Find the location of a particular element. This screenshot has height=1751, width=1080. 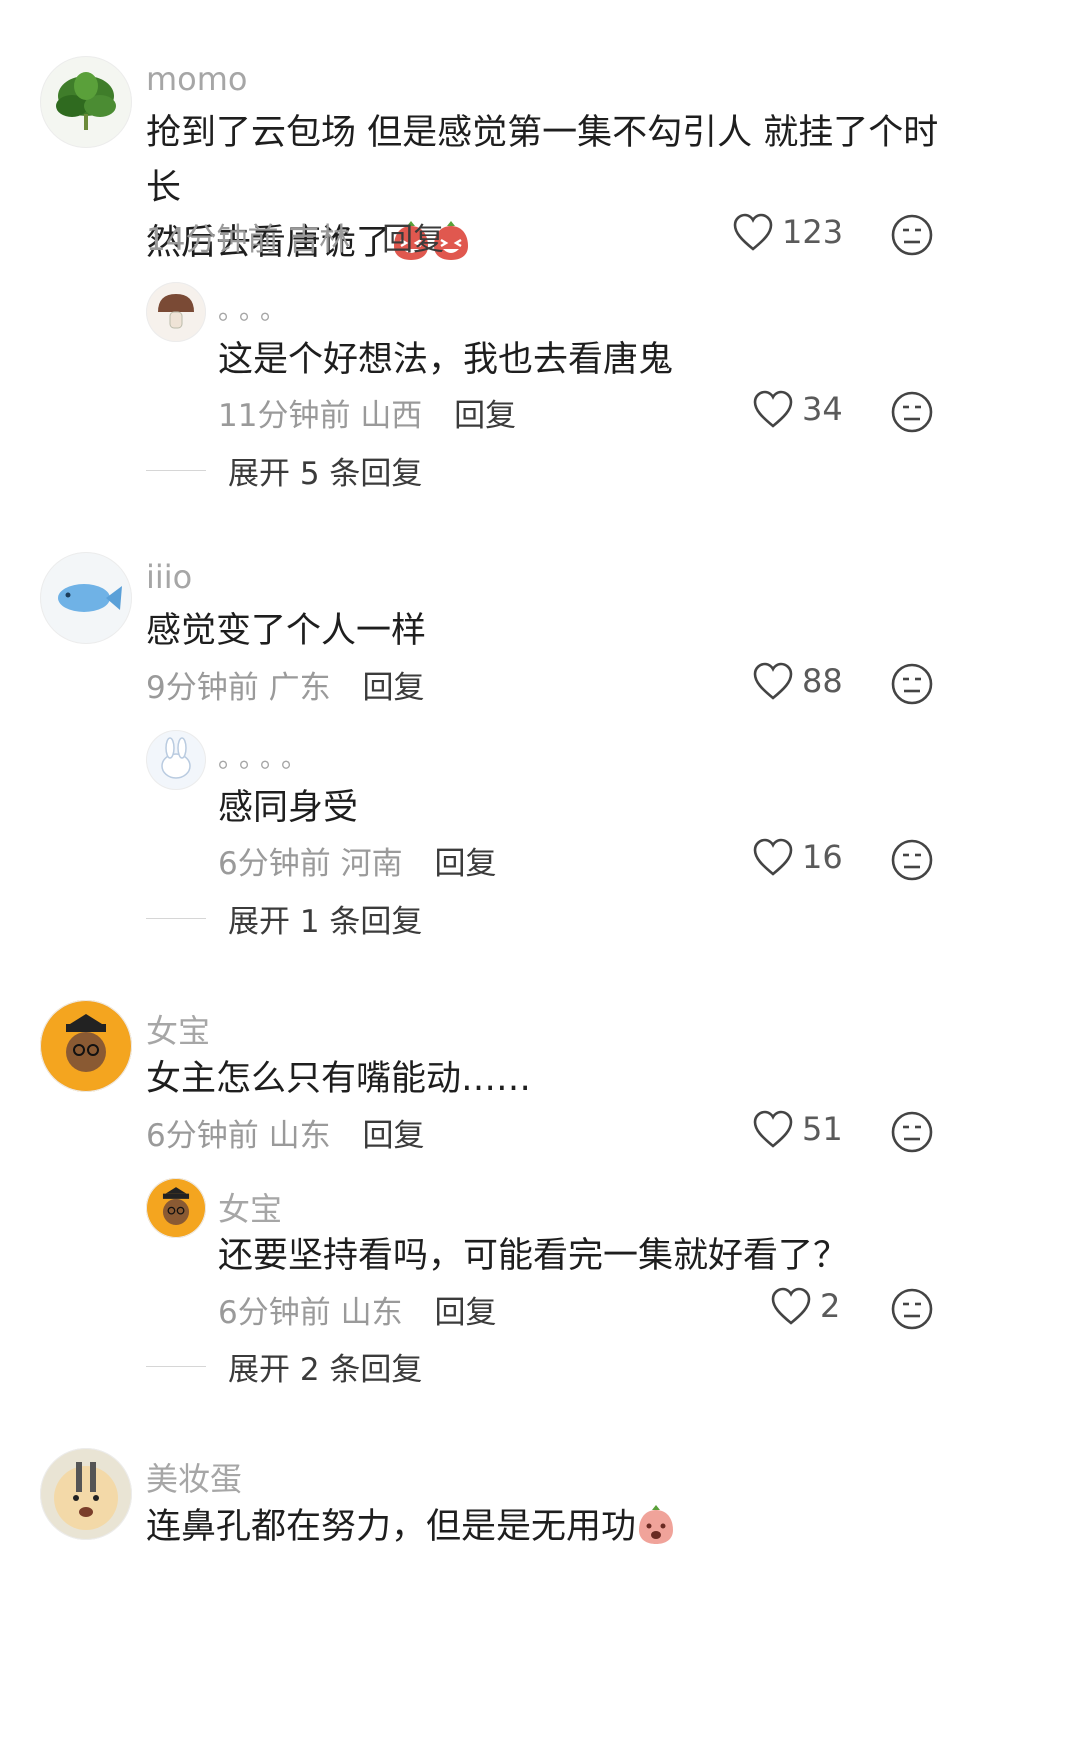

location: 山西 is located at coordinates (391, 416).